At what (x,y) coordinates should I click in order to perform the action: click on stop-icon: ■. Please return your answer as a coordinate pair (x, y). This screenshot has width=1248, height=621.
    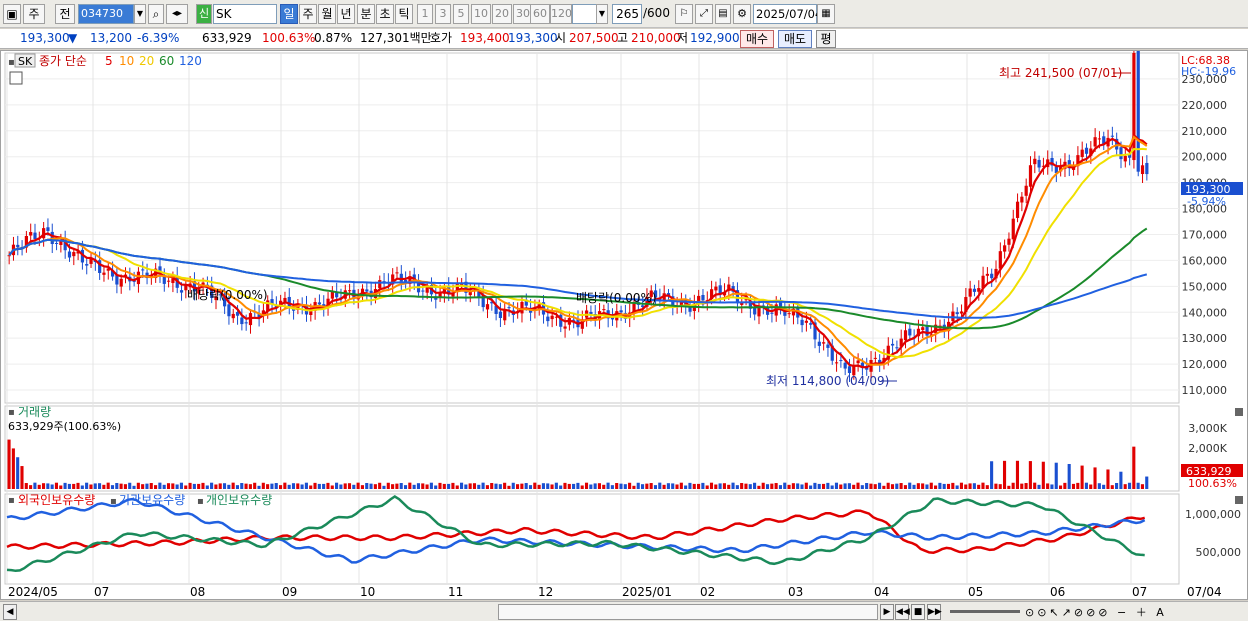
    Looking at the image, I should click on (918, 612).